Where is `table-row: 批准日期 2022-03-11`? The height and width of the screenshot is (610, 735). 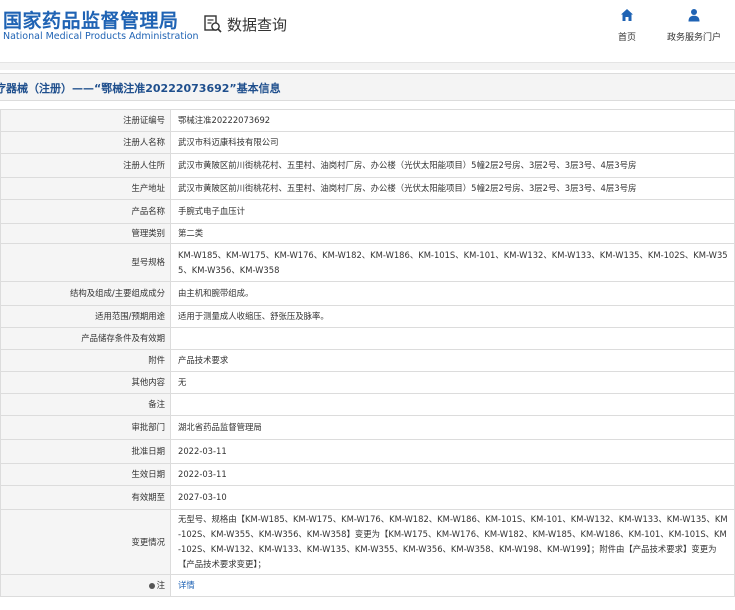 table-row: 批准日期 2022-03-11 is located at coordinates (367, 451).